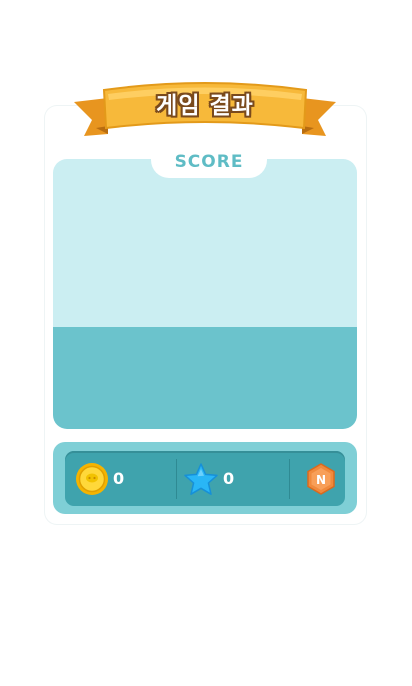  Describe the element at coordinates (229, 478) in the screenshot. I see `star-count: 0` at that location.